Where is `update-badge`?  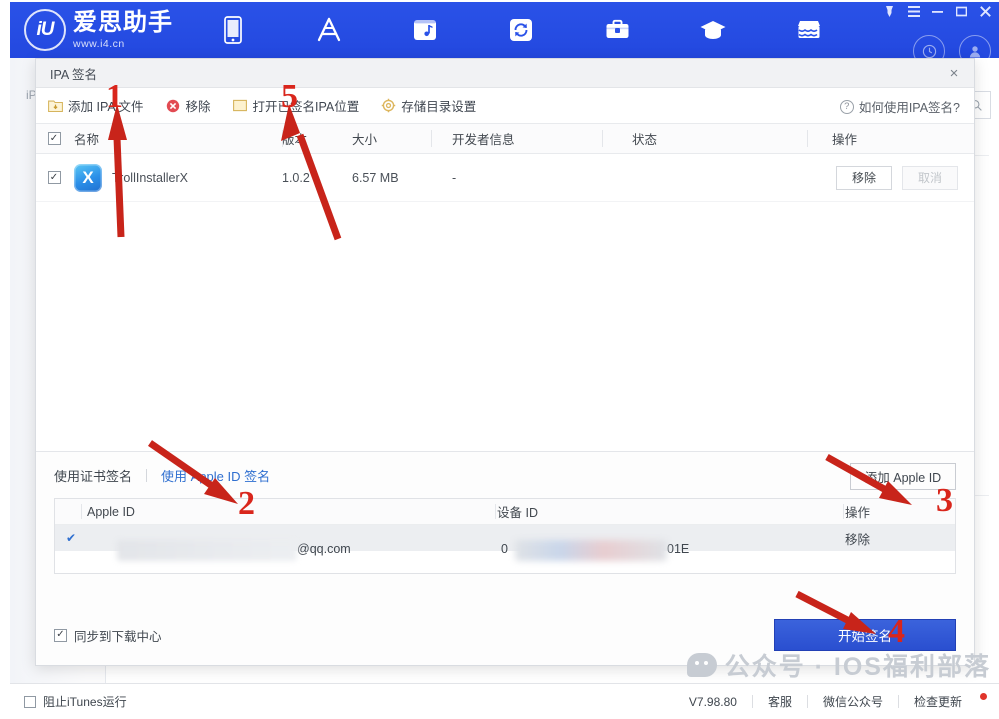 update-badge is located at coordinates (983, 696).